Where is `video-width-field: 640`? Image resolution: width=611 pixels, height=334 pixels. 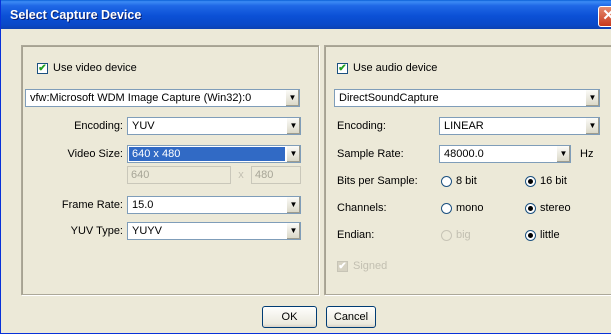
video-width-field: 640 is located at coordinates (179, 175).